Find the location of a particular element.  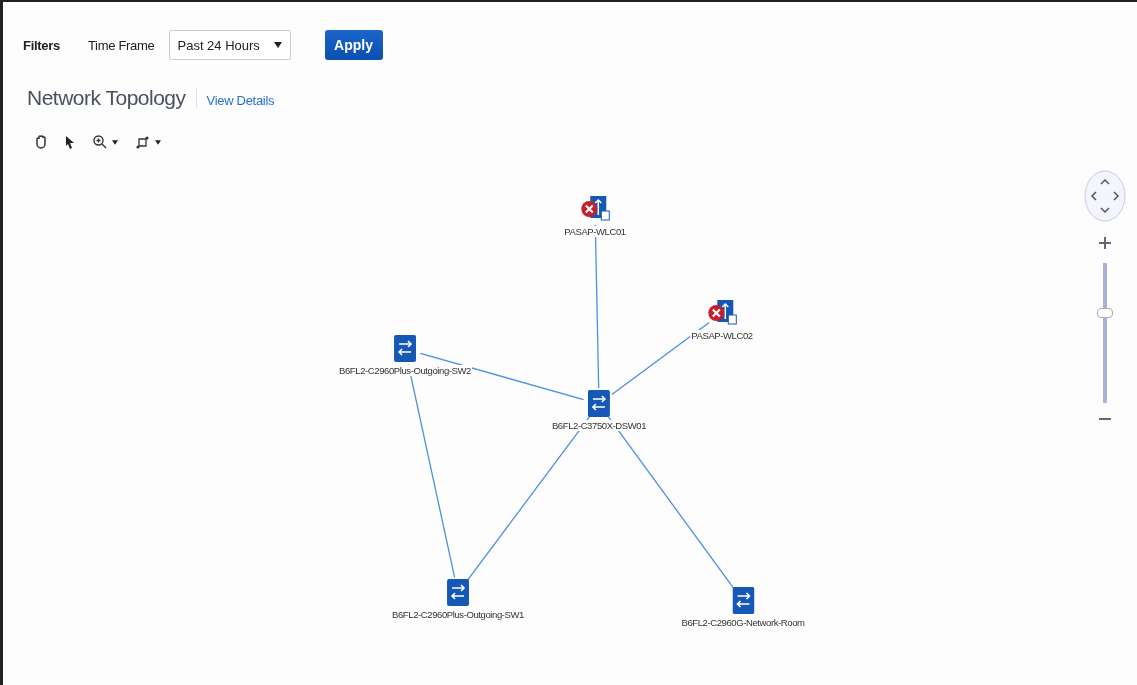

select-tool-button is located at coordinates (70, 142).